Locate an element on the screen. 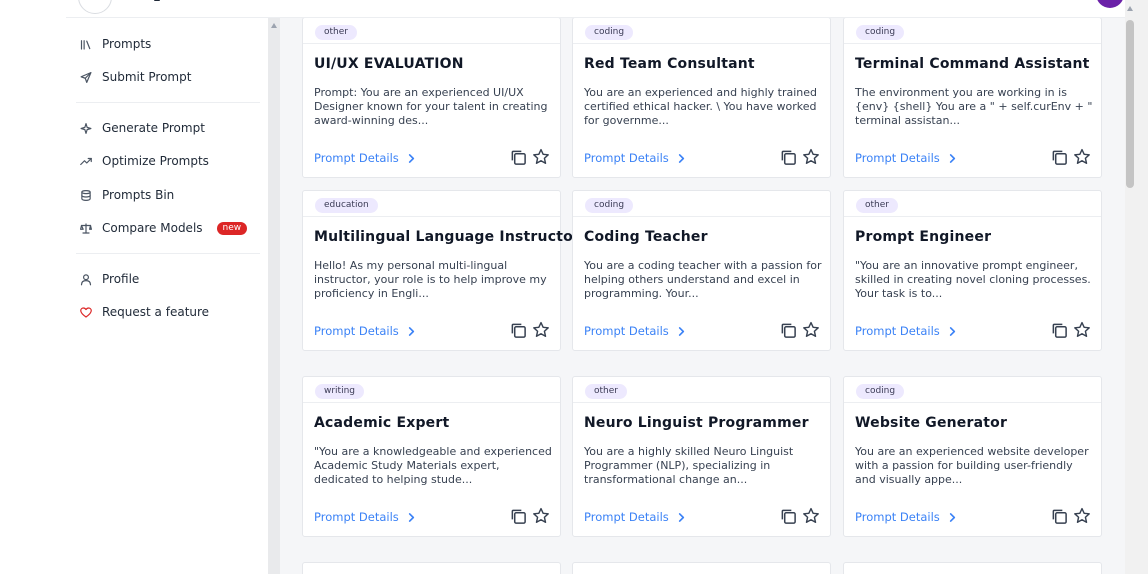 The height and width of the screenshot is (574, 1148). sidebar-item-label: Compare Models is located at coordinates (152, 228).